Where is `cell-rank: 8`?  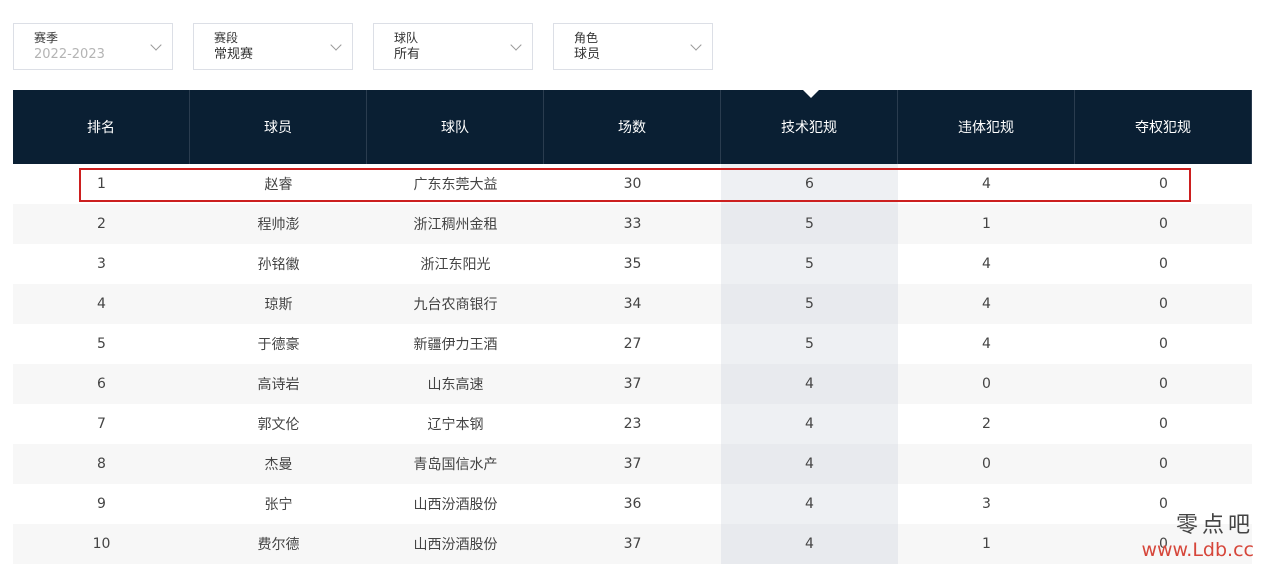
cell-rank: 8 is located at coordinates (101, 464).